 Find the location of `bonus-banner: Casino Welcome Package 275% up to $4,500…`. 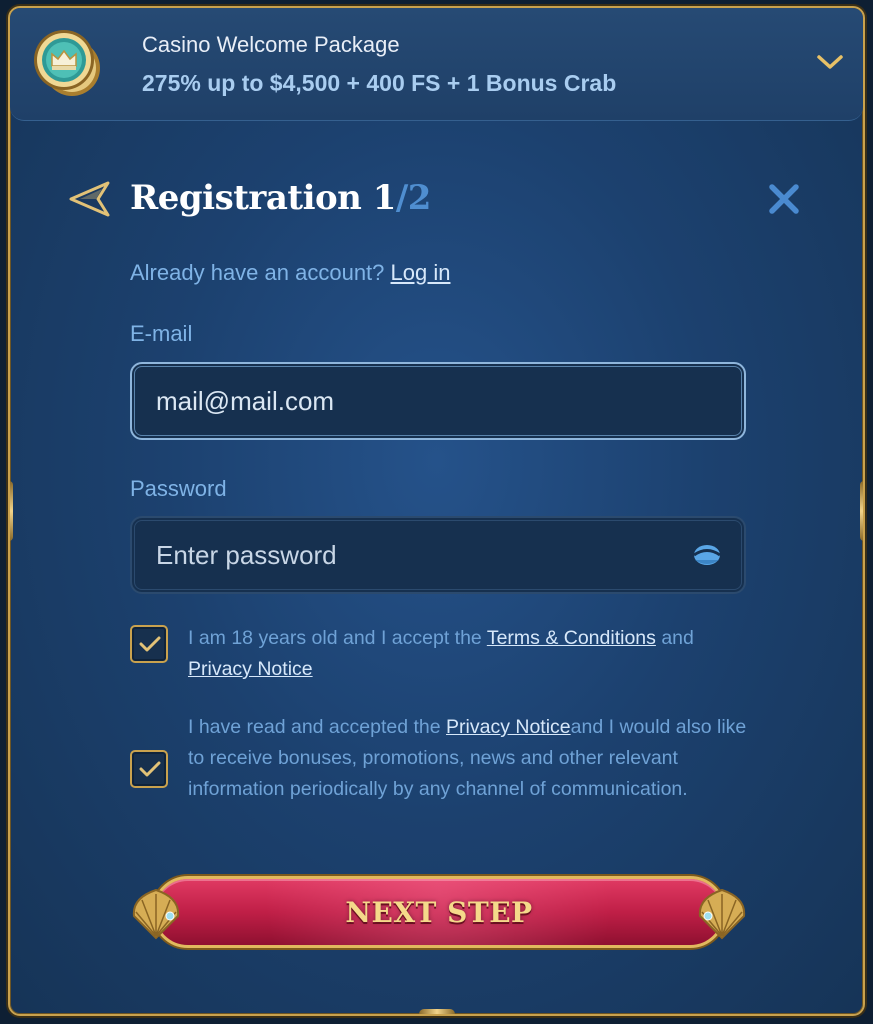

bonus-banner: Casino Welcome Package 275% up to $4,500… is located at coordinates (436, 64).